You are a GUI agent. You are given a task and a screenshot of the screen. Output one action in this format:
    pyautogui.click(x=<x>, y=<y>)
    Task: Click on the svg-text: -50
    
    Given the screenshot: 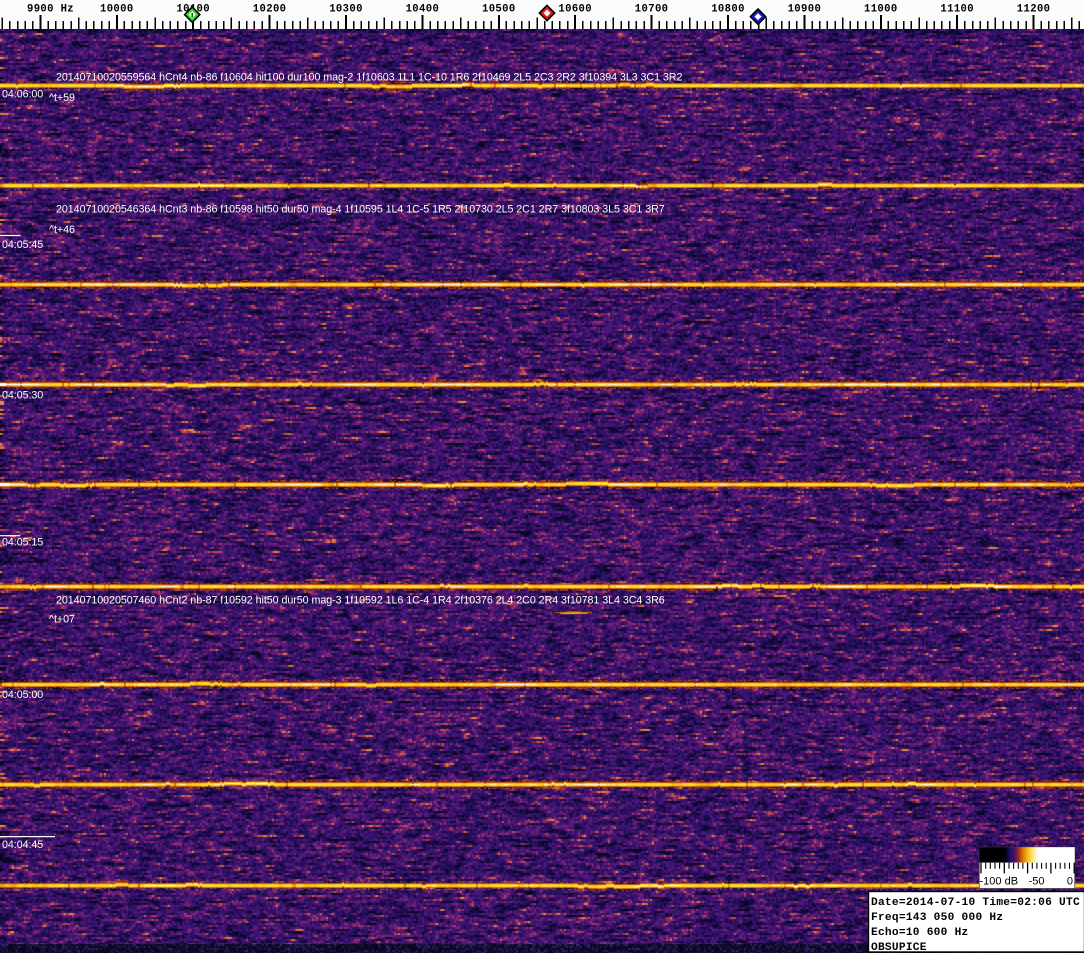 What is the action you would take?
    pyautogui.click(x=1037, y=882)
    